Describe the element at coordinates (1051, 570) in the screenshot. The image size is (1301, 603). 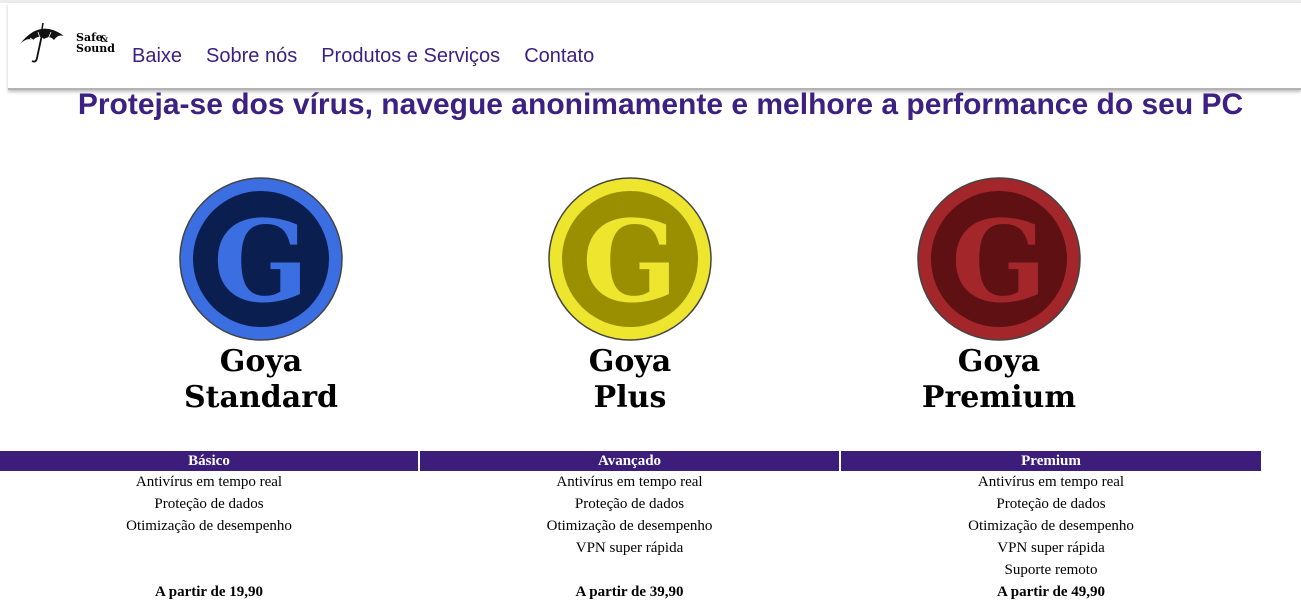
I see `plan-feature: Suporte remoto` at that location.